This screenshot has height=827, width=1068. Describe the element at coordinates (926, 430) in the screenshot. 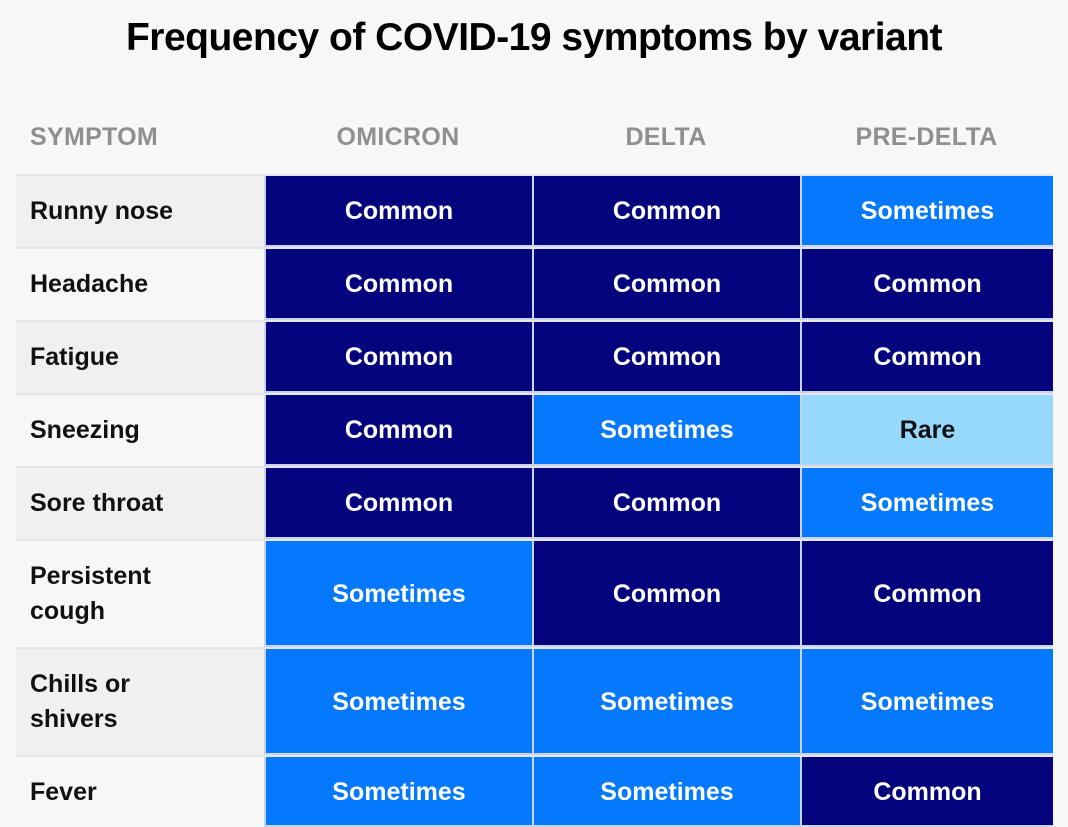

I see `frequency-cell-pre-delta: Rare` at that location.